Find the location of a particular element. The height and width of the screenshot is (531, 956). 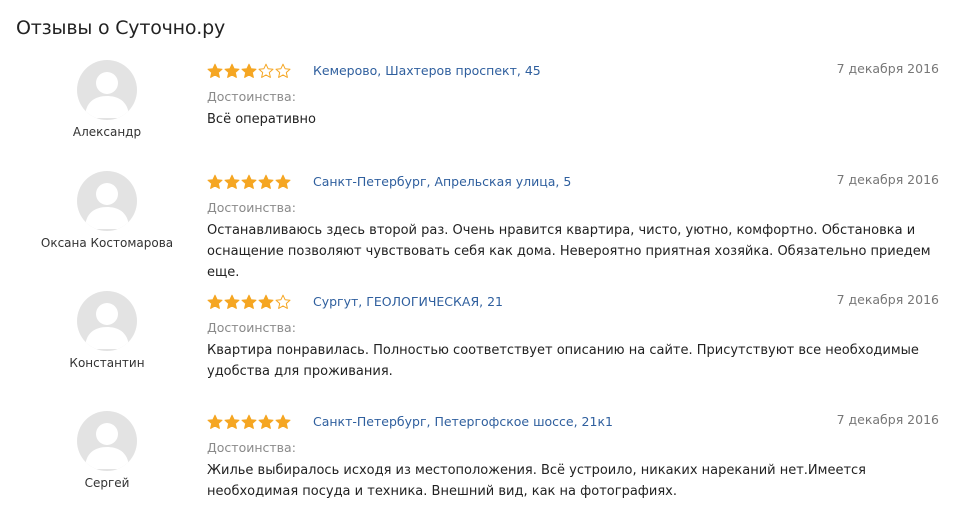

review-author: Александр is located at coordinates (107, 132).